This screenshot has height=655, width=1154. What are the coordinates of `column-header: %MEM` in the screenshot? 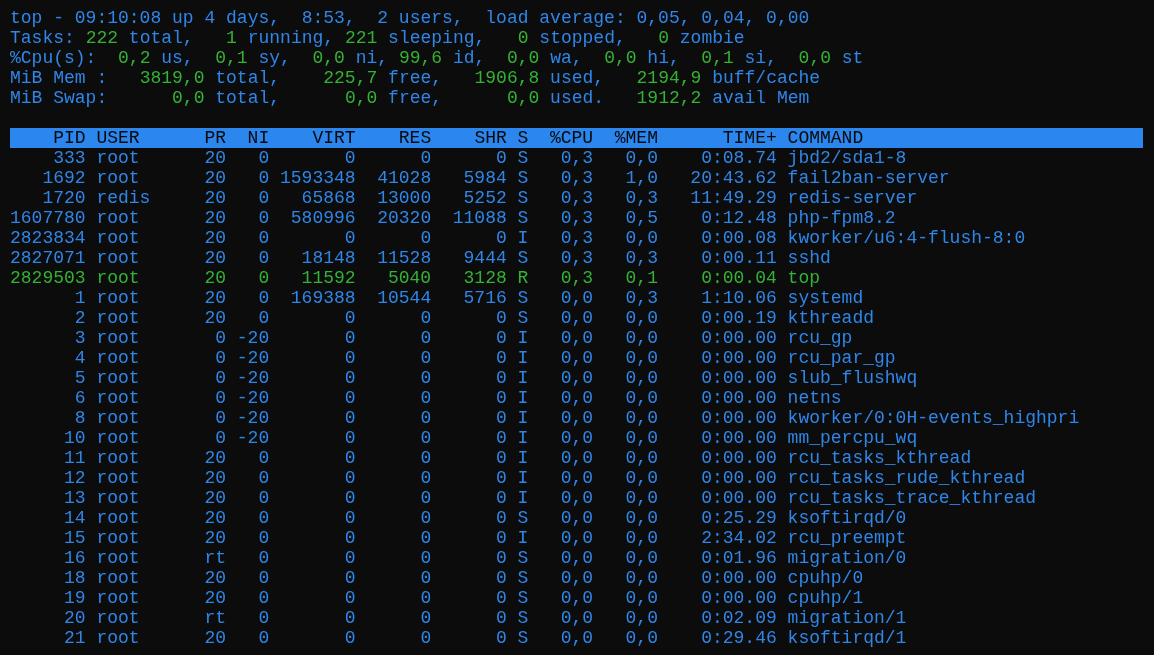 It's located at (630, 138).